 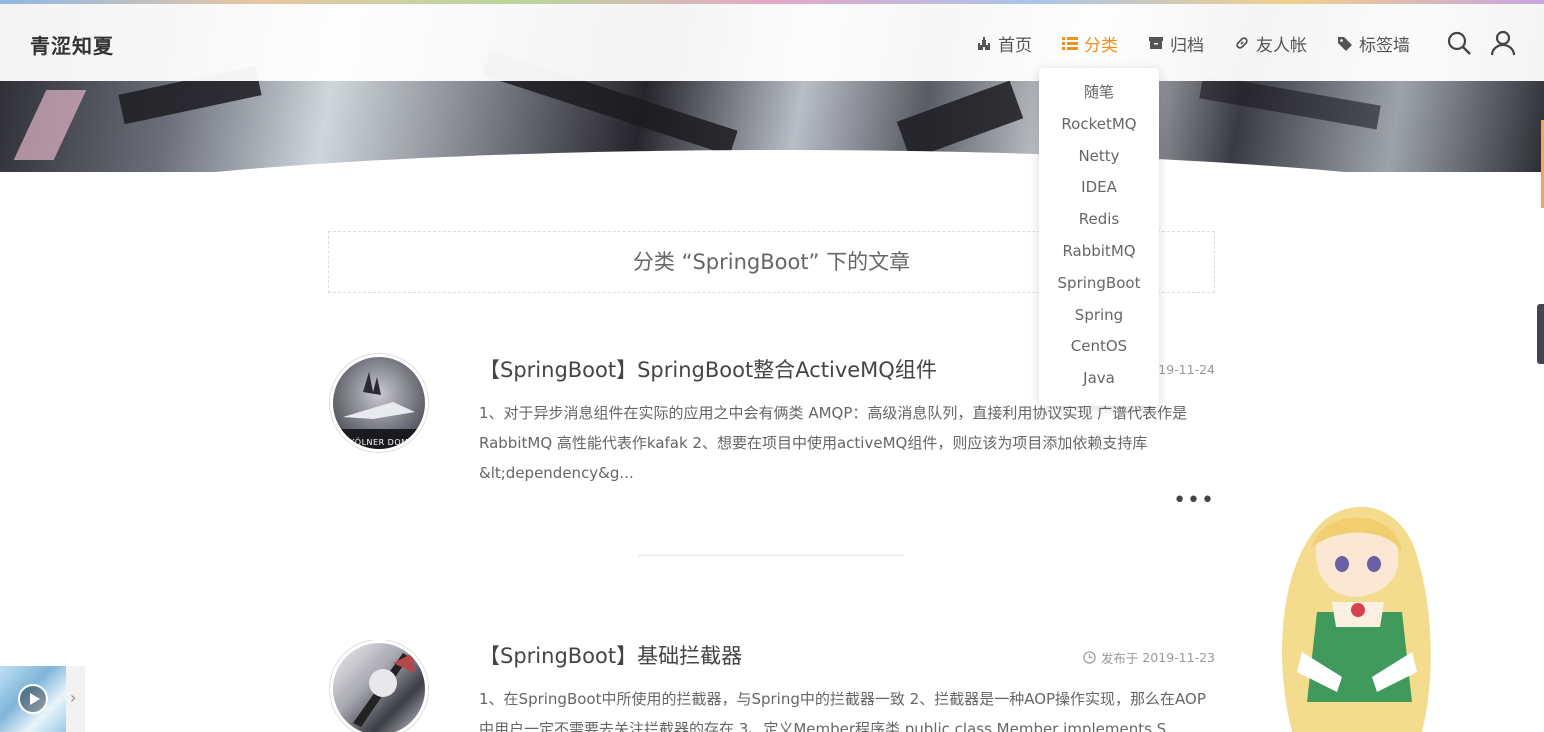 I want to click on expand-player-arrow: ›, so click(x=73, y=697).